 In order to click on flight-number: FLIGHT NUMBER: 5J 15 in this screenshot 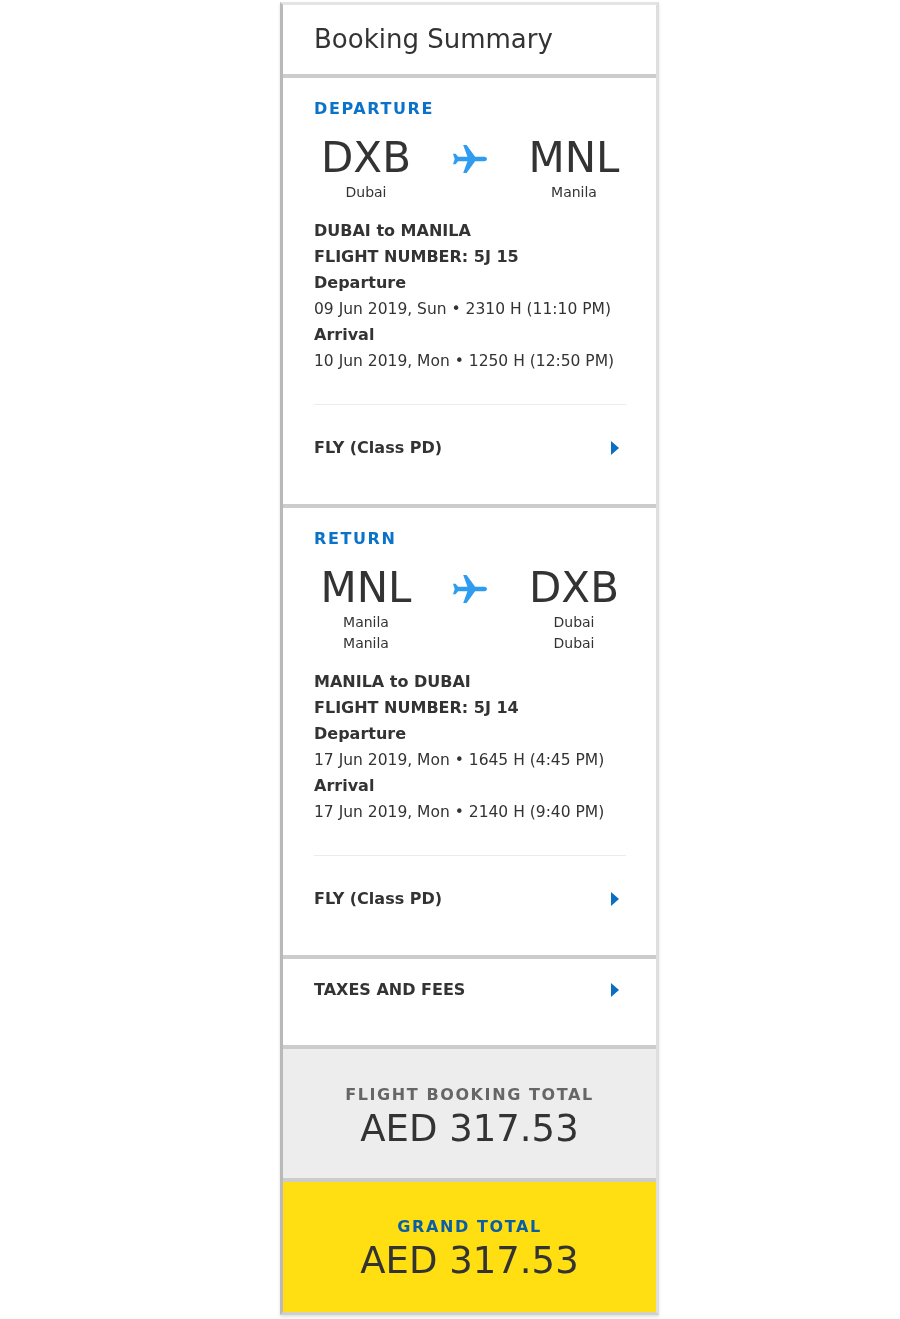, I will do `click(417, 257)`.